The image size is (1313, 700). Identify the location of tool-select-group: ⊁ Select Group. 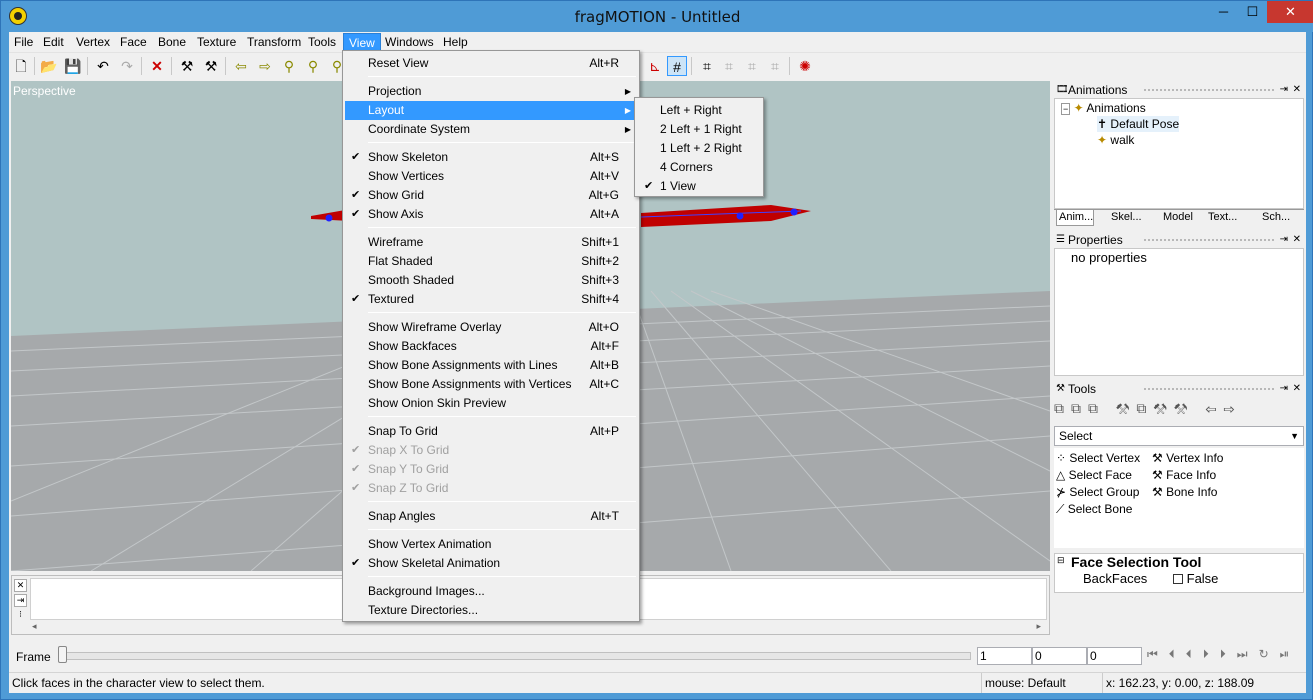
(1097, 492).